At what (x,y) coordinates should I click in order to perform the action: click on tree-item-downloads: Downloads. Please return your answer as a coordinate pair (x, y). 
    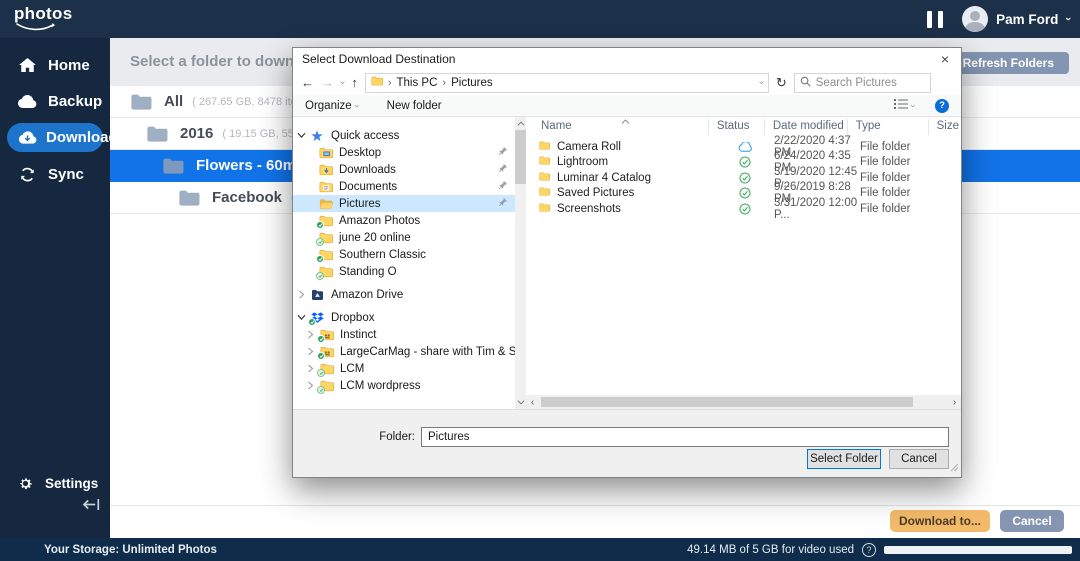
    Looking at the image, I should click on (404, 169).